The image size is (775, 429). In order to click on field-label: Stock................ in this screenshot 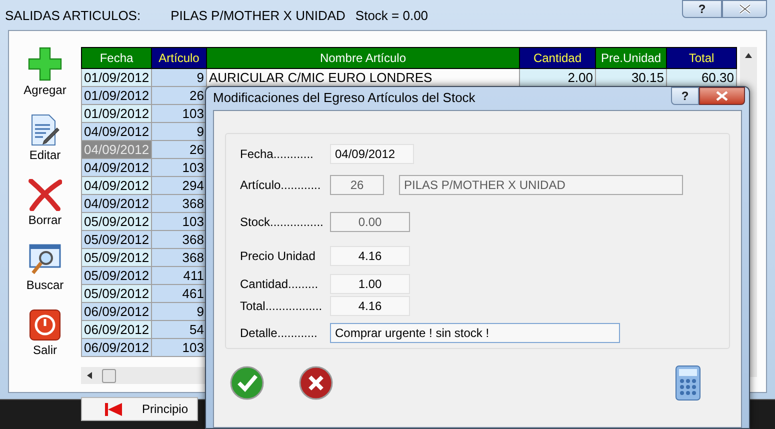, I will do `click(282, 222)`.